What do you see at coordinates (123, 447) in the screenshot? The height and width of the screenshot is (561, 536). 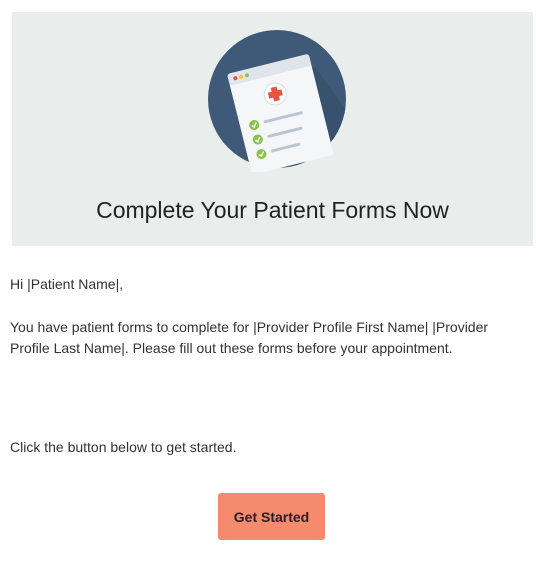 I see `cta-instruction-text: Click the button below to get started.` at bounding box center [123, 447].